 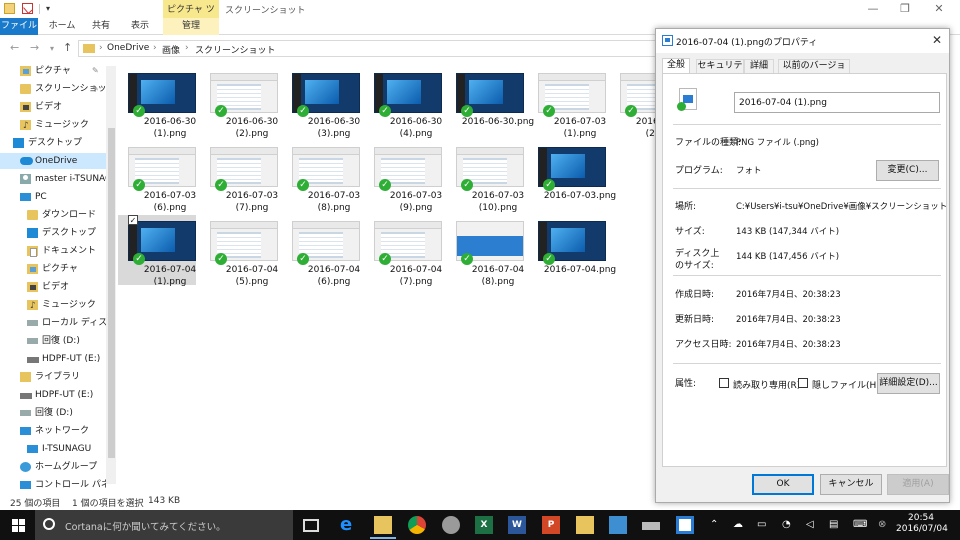 I want to click on system-clock: 20:54 2016/07/04, so click(x=922, y=524).